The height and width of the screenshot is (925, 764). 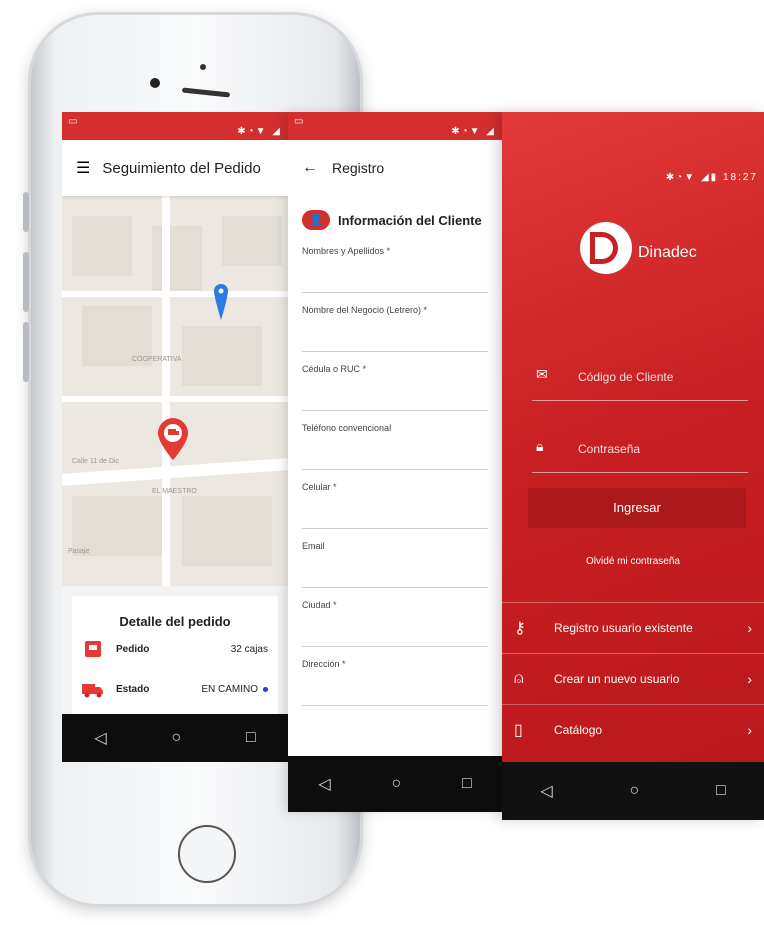 I want to click on input-placeholder: Contraseña, so click(x=609, y=449).